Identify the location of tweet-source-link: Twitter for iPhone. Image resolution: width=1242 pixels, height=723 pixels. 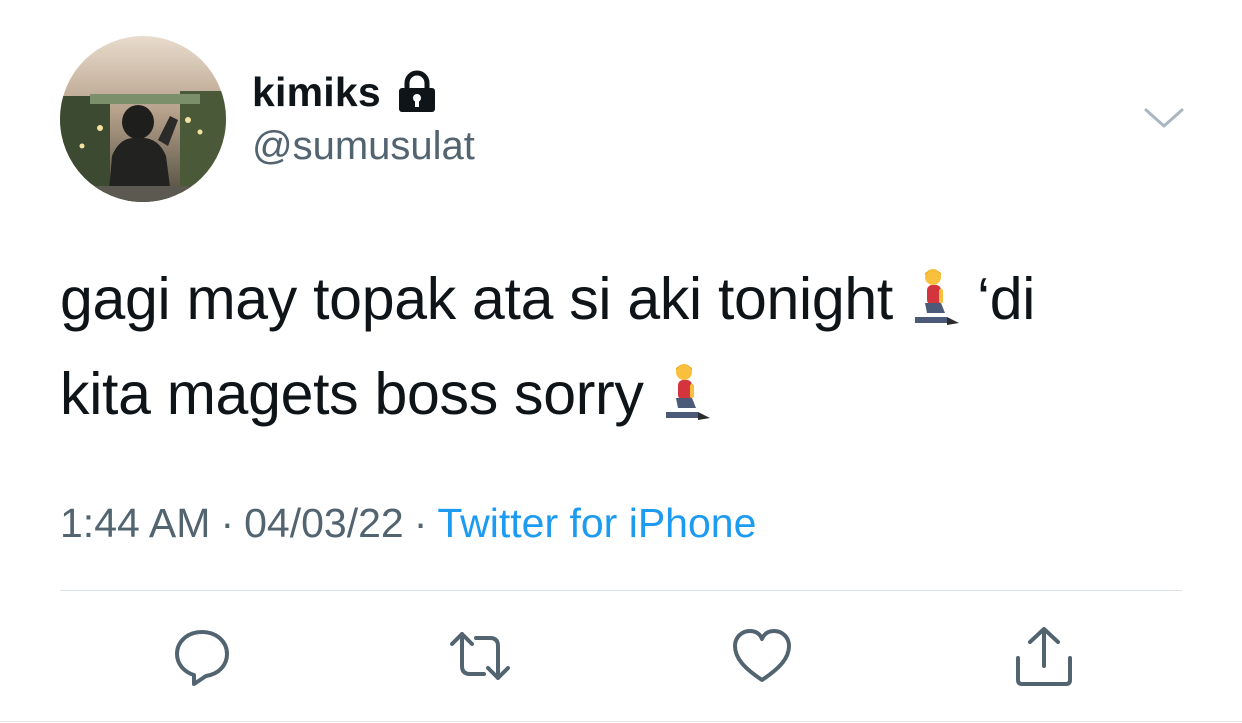
(596, 523).